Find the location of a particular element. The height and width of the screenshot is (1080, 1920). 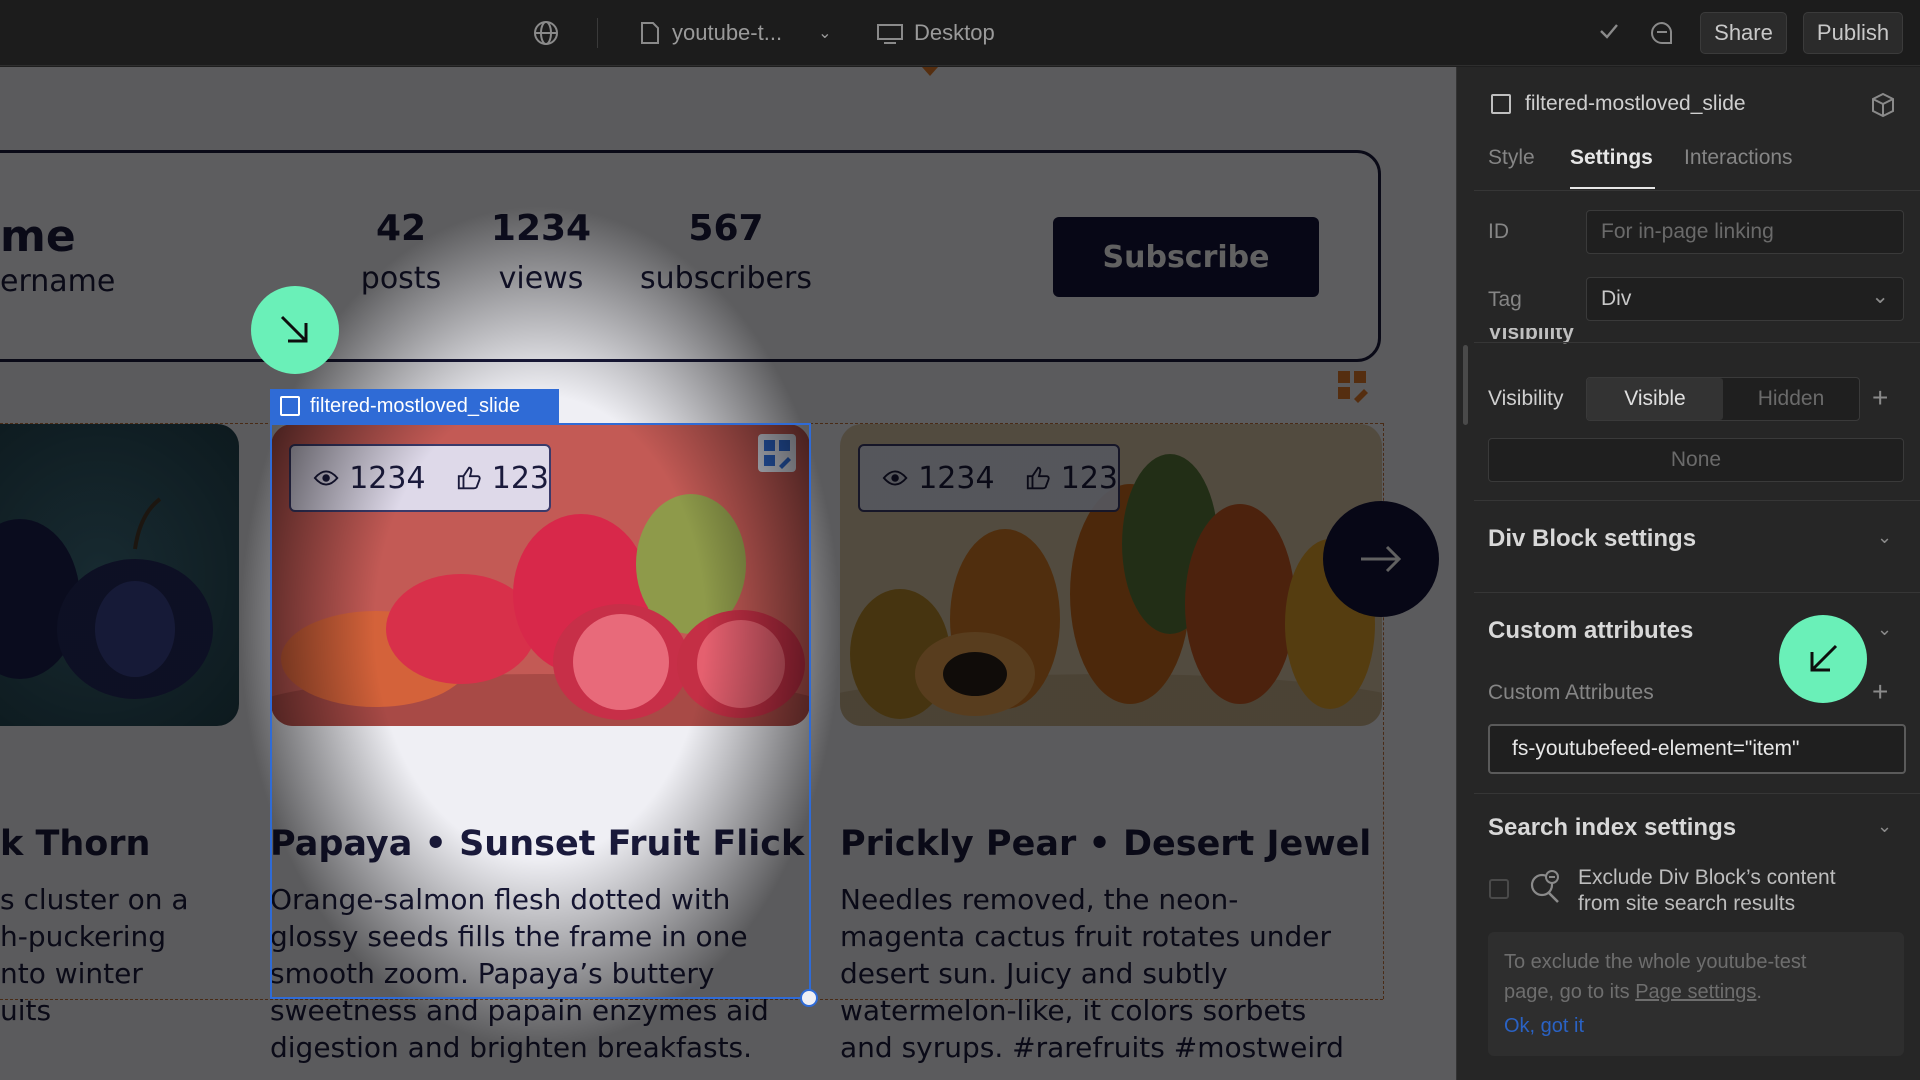

top-bar: youtube-t... ⌄ Desktop Share Publish is located at coordinates (960, 33).